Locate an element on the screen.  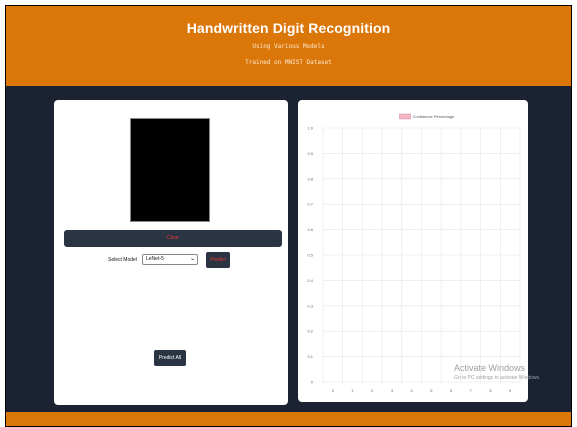
y-tick-label: 0.3 is located at coordinates (310, 305).